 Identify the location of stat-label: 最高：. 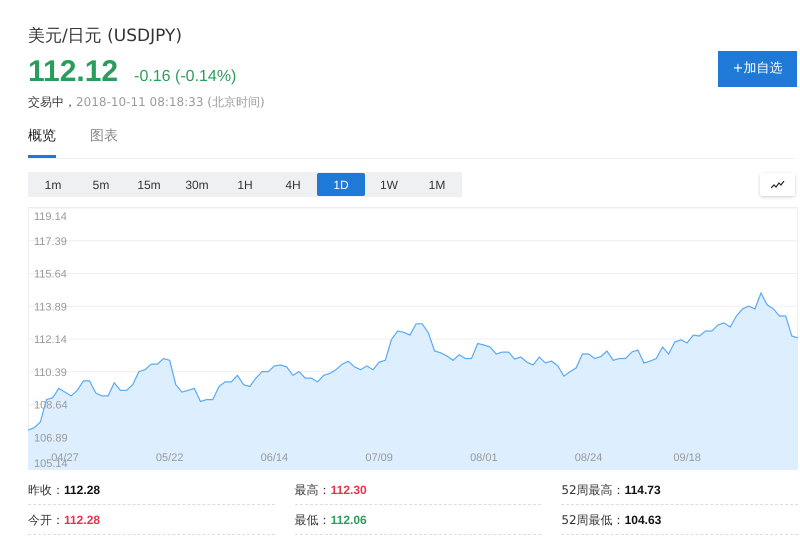
(312, 490).